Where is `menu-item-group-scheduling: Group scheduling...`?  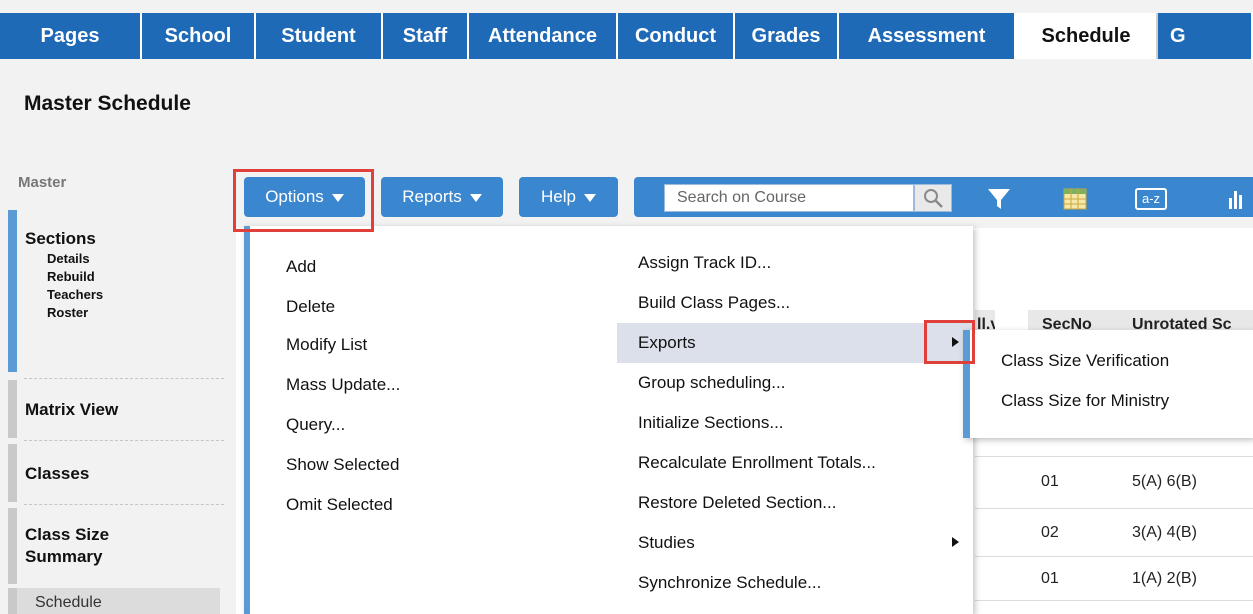
menu-item-group-scheduling: Group scheduling... is located at coordinates (795, 383).